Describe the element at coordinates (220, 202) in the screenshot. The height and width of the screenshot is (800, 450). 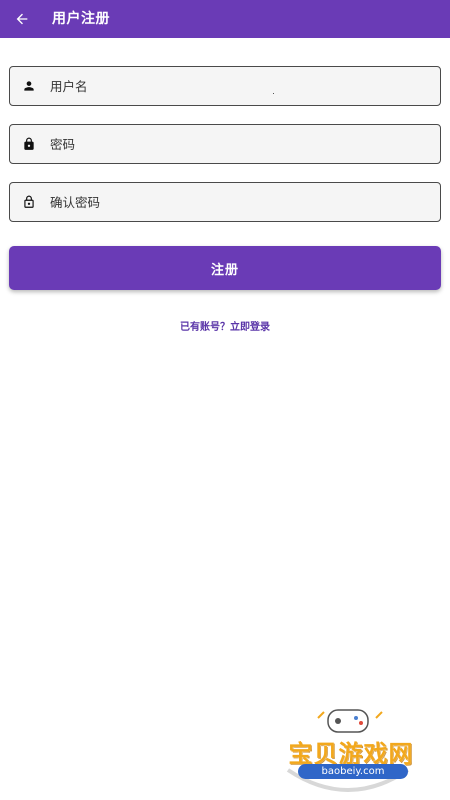
I see `confirm-password-input` at that location.